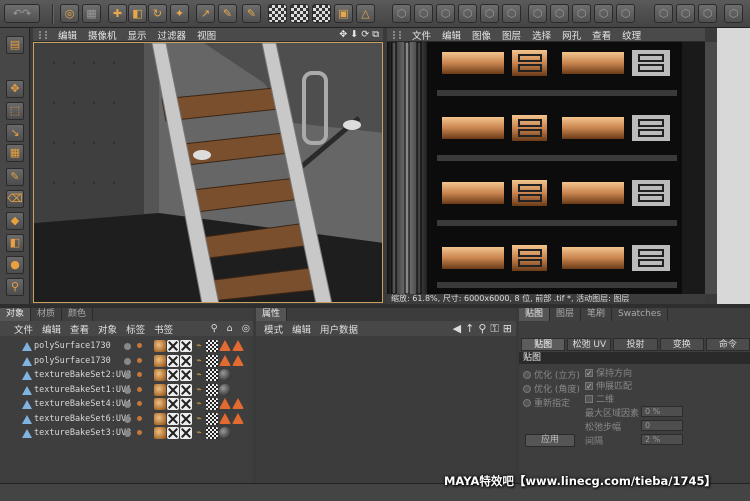  Describe the element at coordinates (625, 13) in the screenshot. I see `bp-tool-5-icon: ⬡` at that location.